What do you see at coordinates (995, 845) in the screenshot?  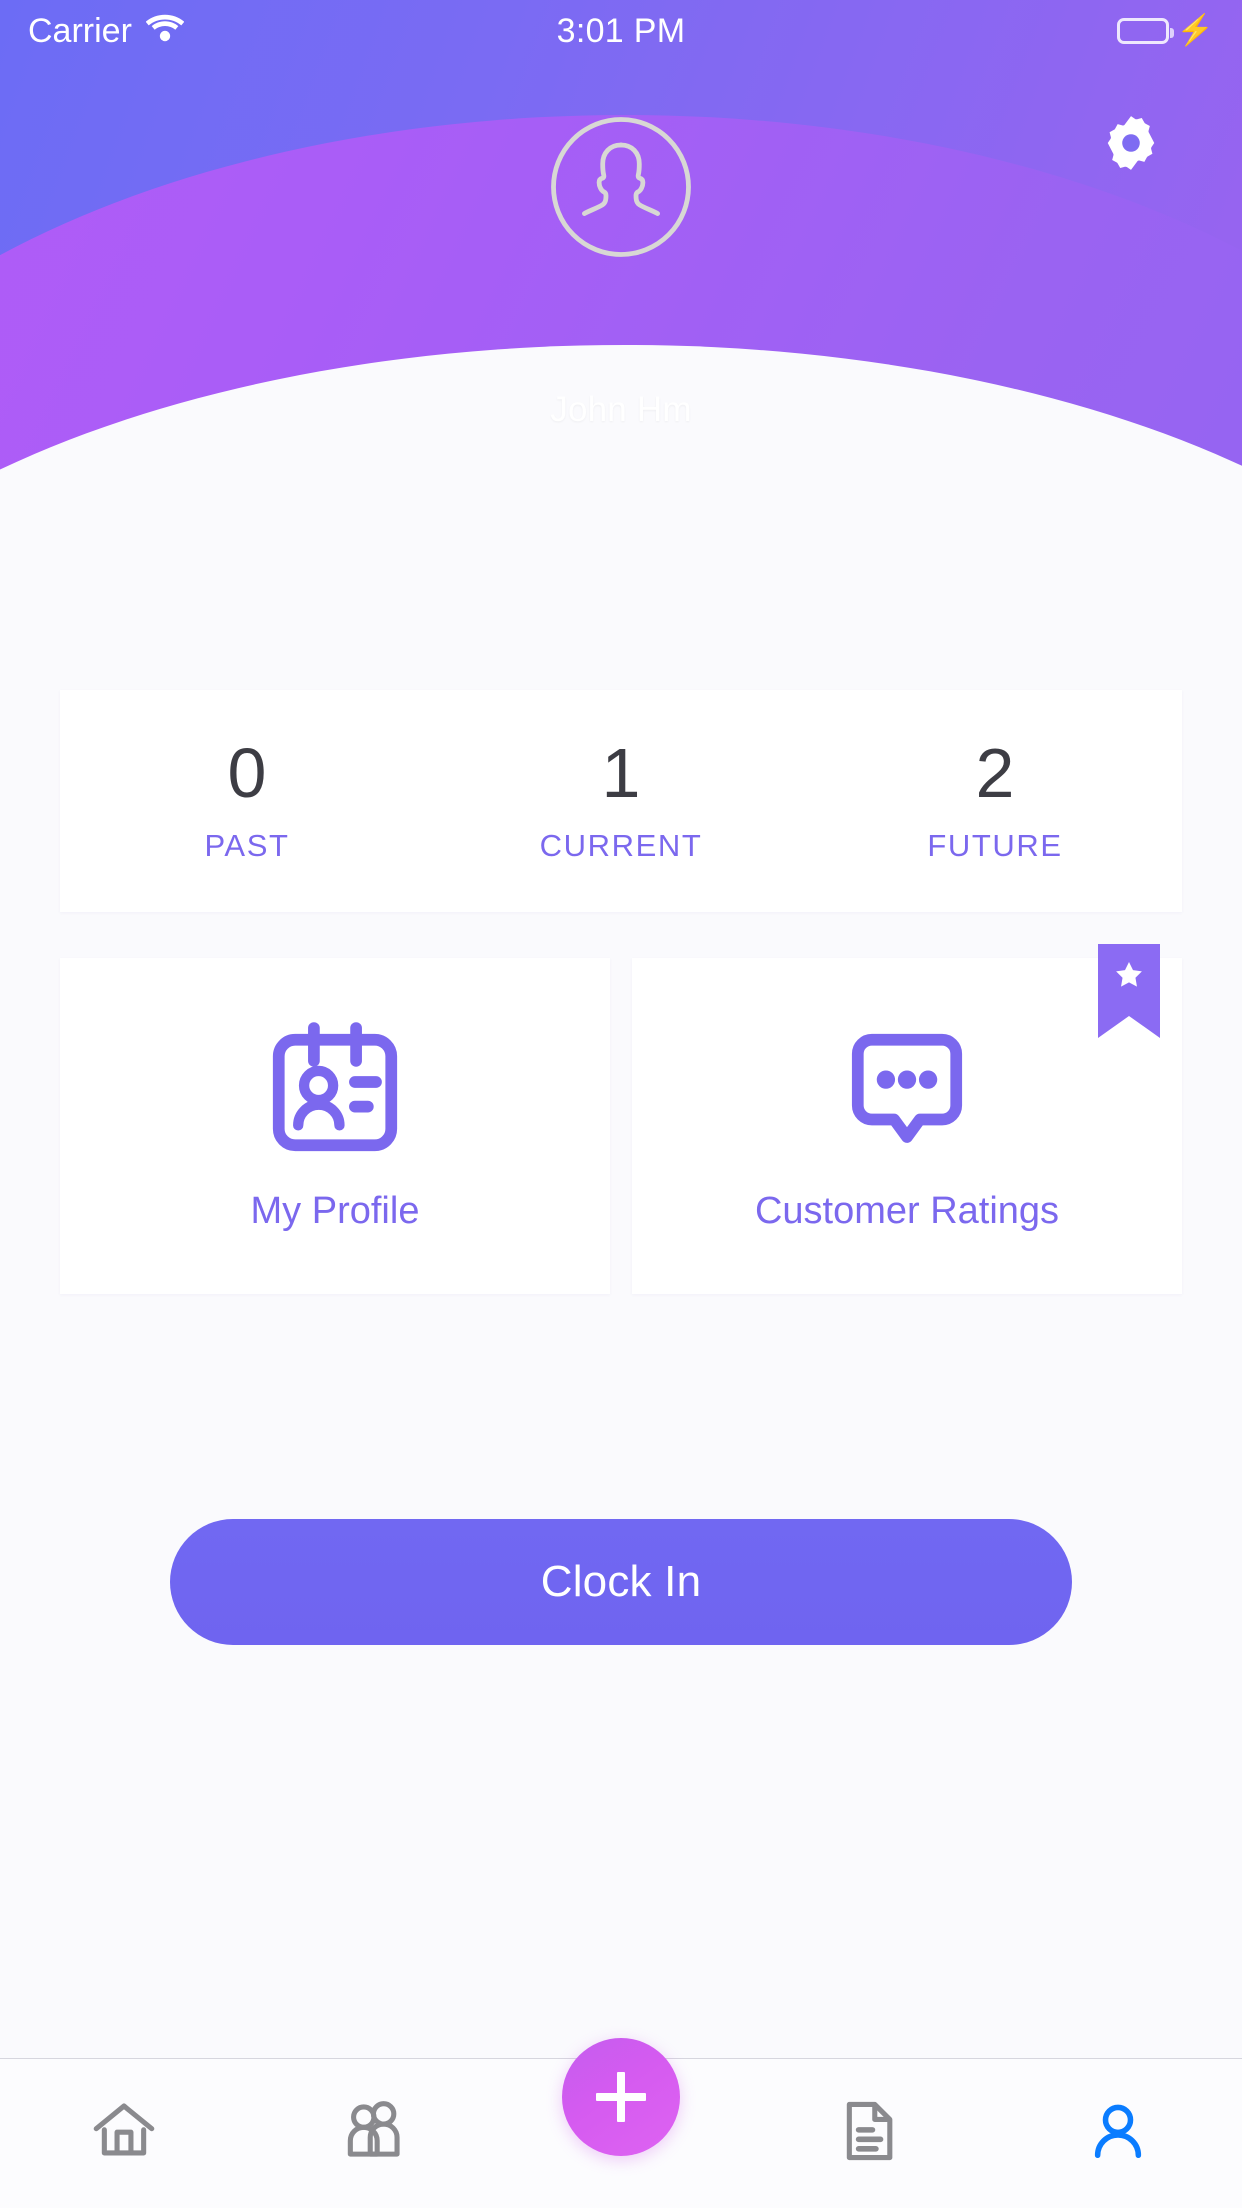 I see `stat-label: FUTURE` at bounding box center [995, 845].